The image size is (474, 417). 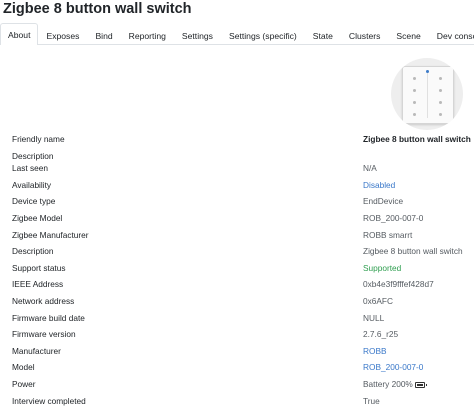 I want to click on row-label: Zigbee Manufacturer, so click(x=50, y=234).